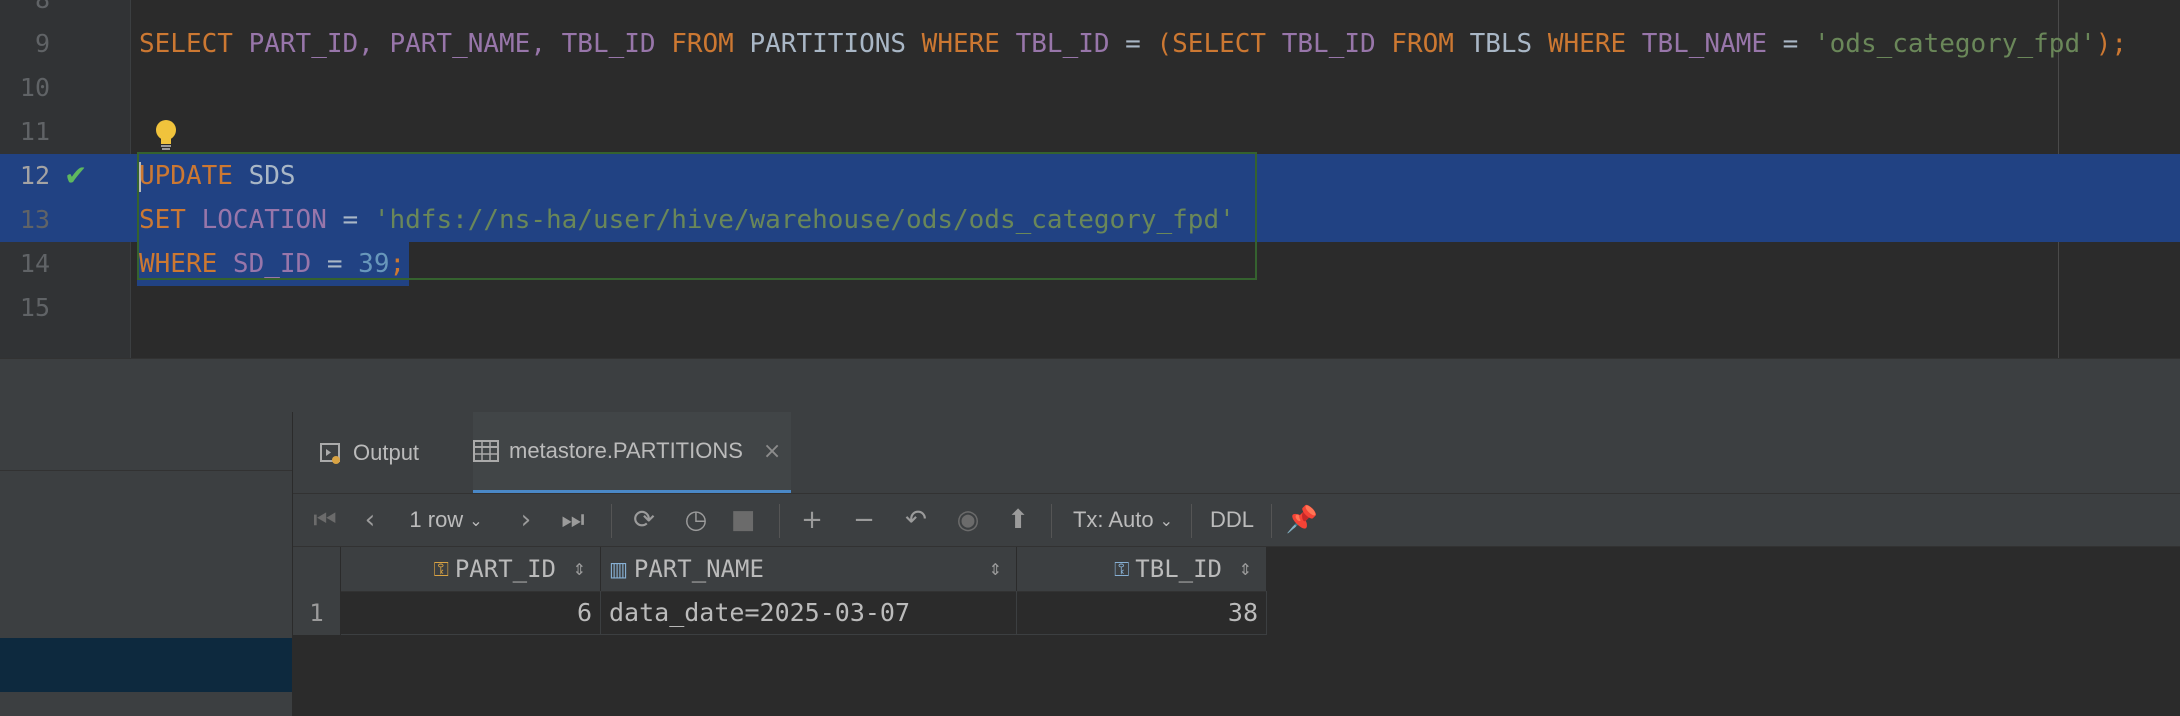  I want to click on tab-label: Output, so click(386, 452).